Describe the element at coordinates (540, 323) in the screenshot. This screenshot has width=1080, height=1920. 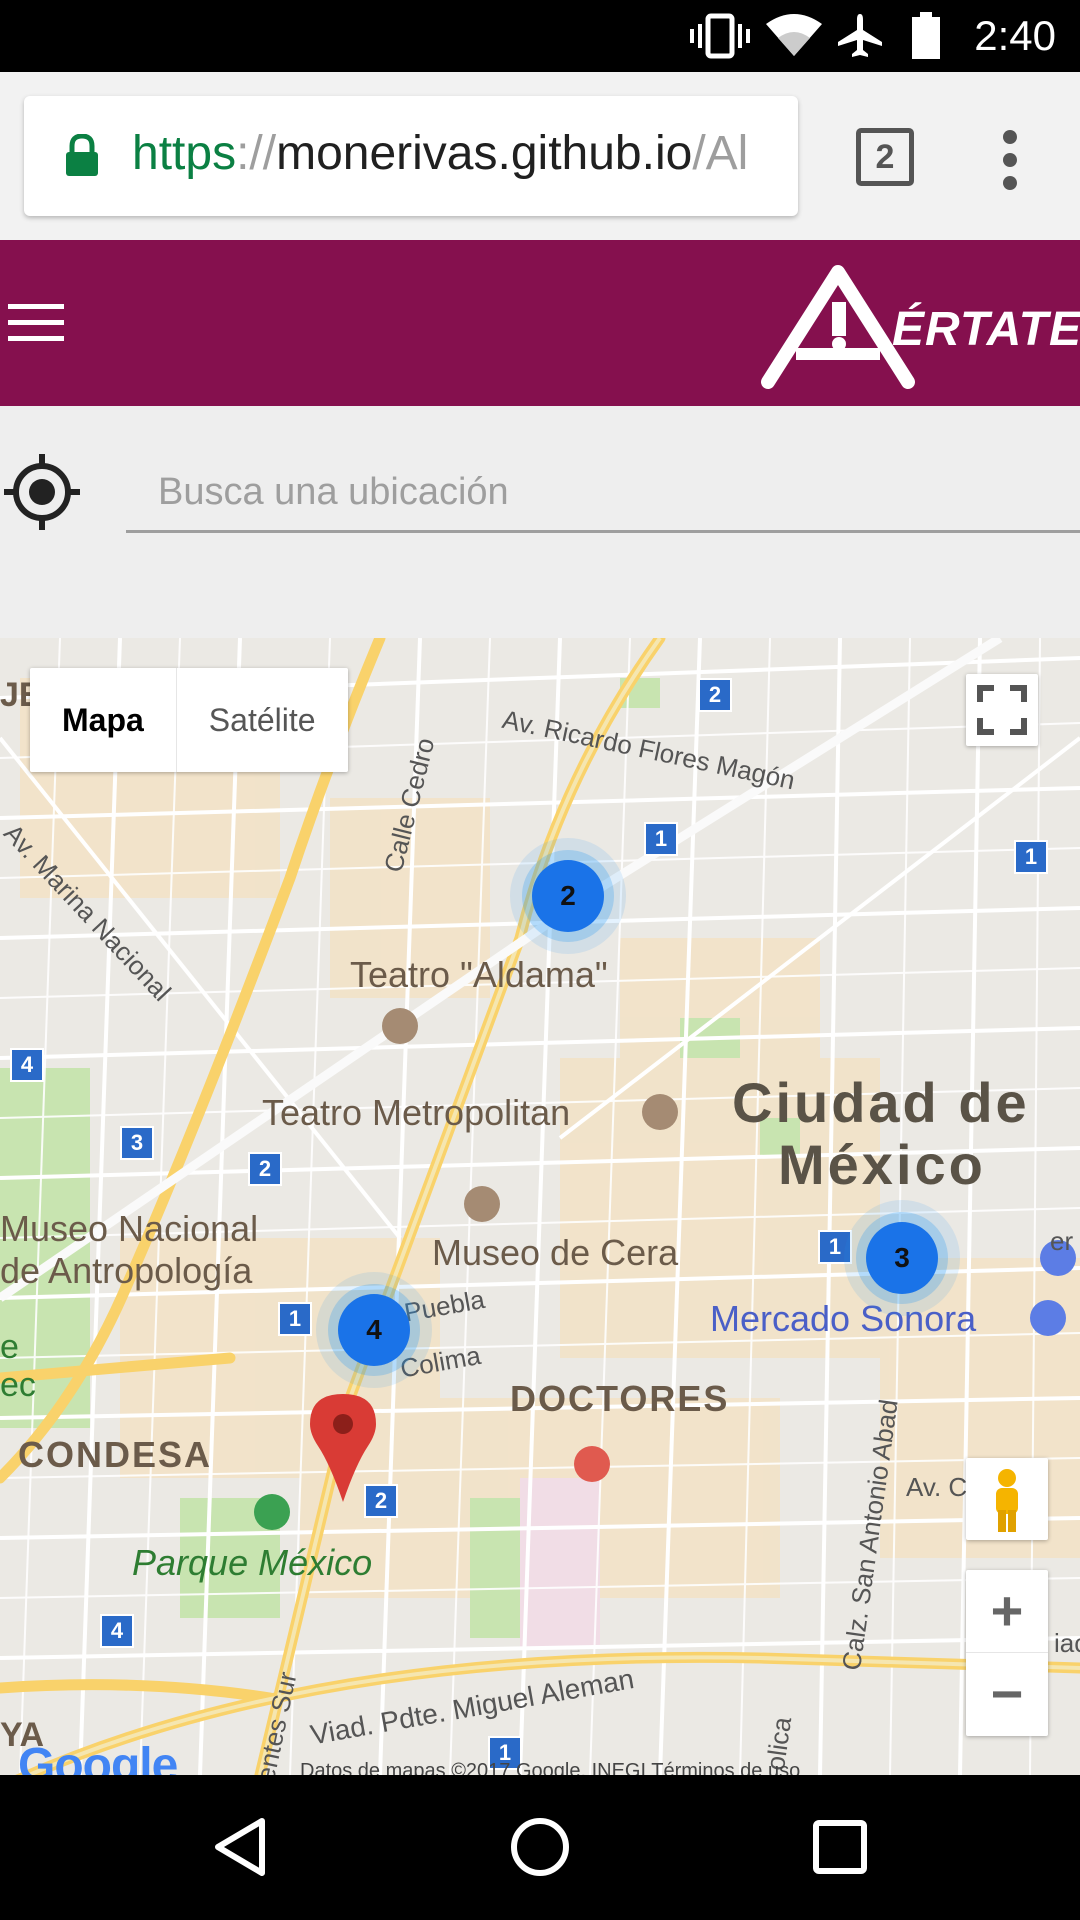
I see `app-header: ÉRTATE` at that location.